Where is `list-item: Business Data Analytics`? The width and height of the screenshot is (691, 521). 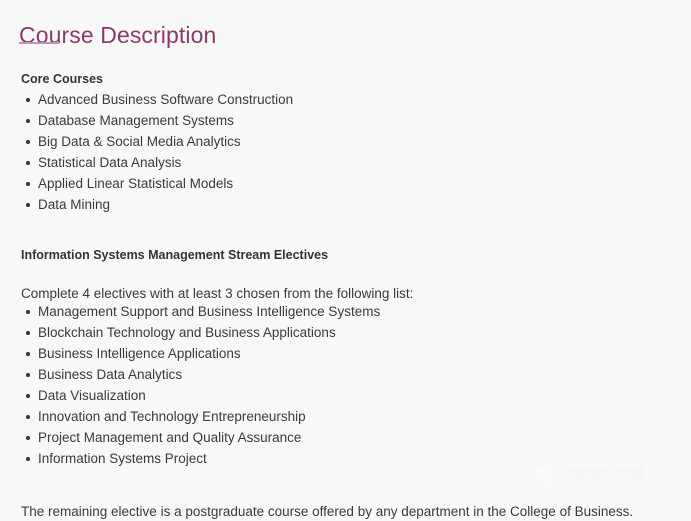
list-item: Business Data Analytics is located at coordinates (190, 374).